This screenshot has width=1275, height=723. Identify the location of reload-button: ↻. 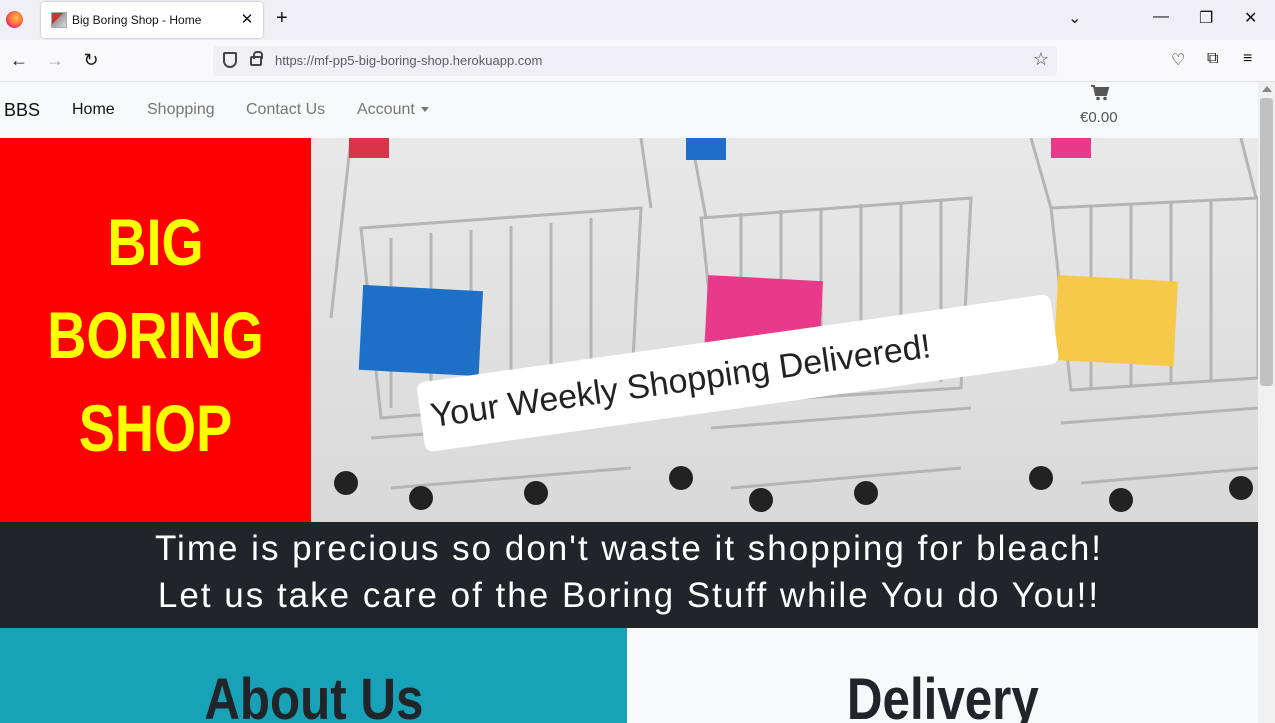
(91, 60).